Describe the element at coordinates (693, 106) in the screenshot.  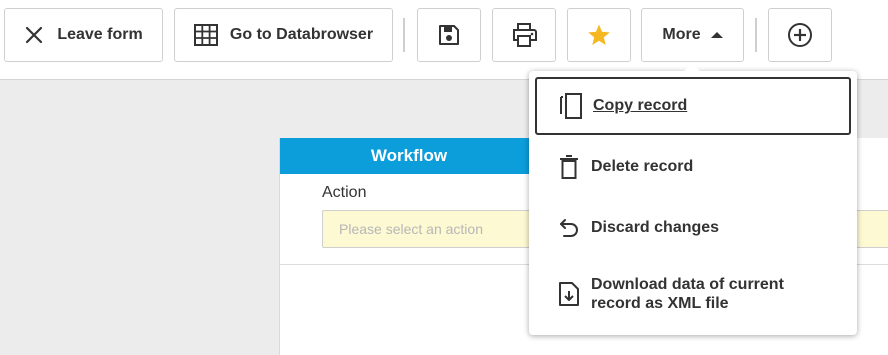
I see `menu-item-copy-record: Copy record` at that location.